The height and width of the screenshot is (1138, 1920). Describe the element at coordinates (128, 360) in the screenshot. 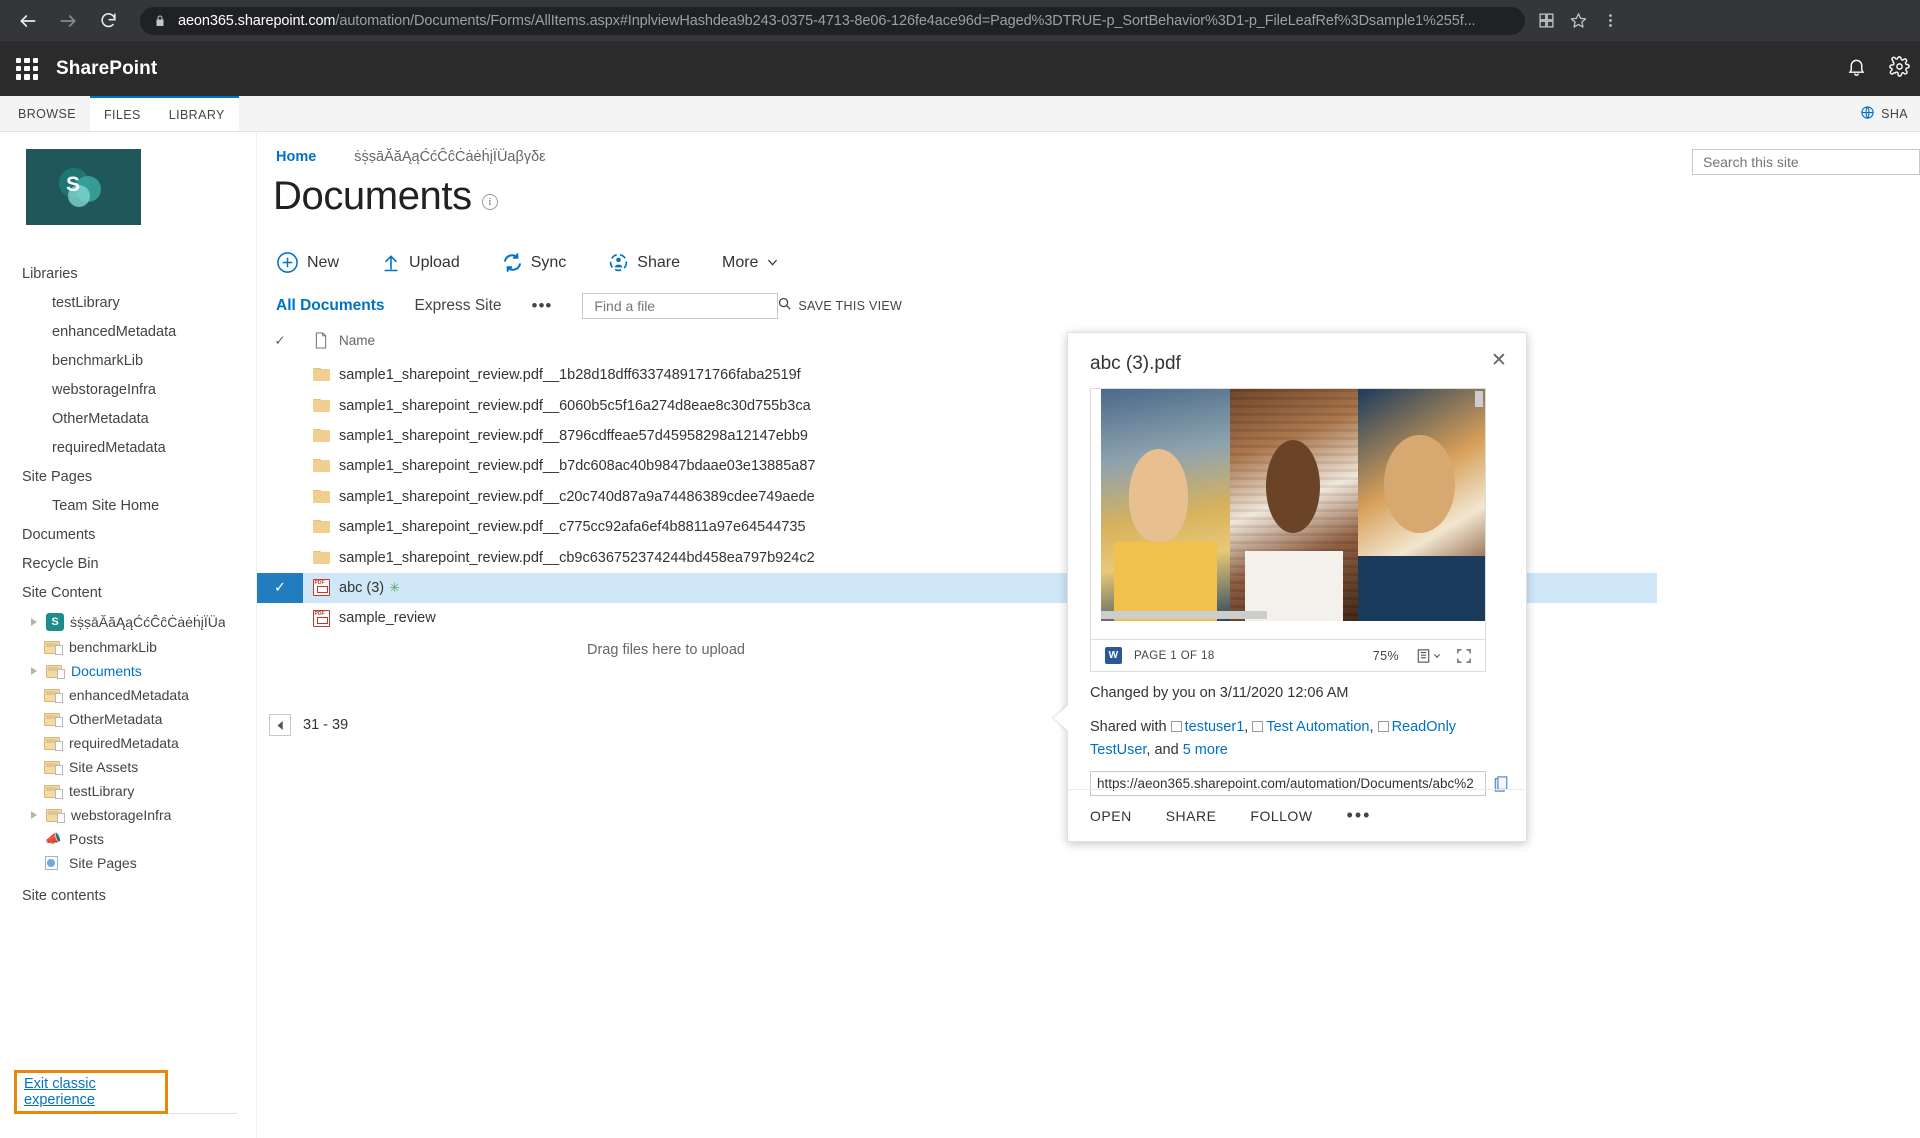

I see `nav-item-benchmarklib: benchmarkLib` at that location.